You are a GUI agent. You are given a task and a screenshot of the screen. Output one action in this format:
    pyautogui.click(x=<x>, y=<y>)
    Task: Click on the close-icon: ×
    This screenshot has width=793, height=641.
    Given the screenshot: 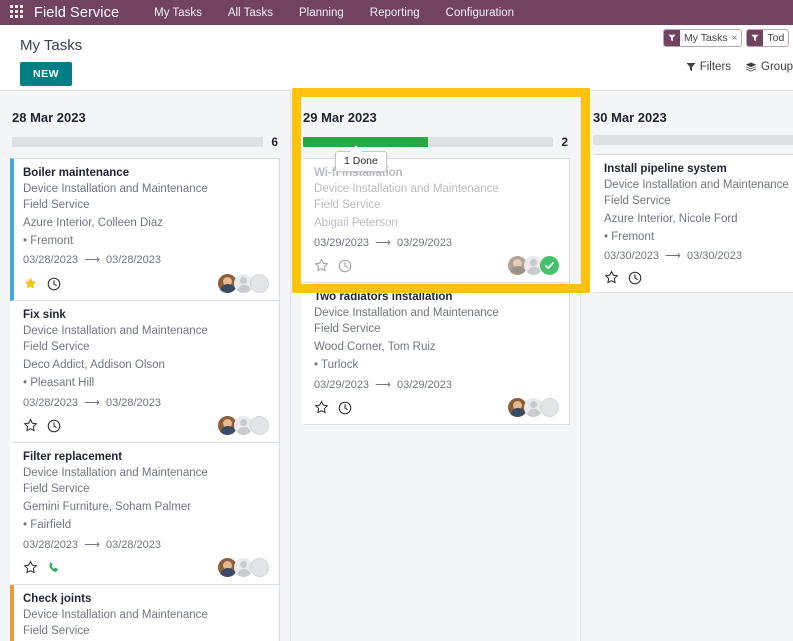 What is the action you would take?
    pyautogui.click(x=737, y=38)
    